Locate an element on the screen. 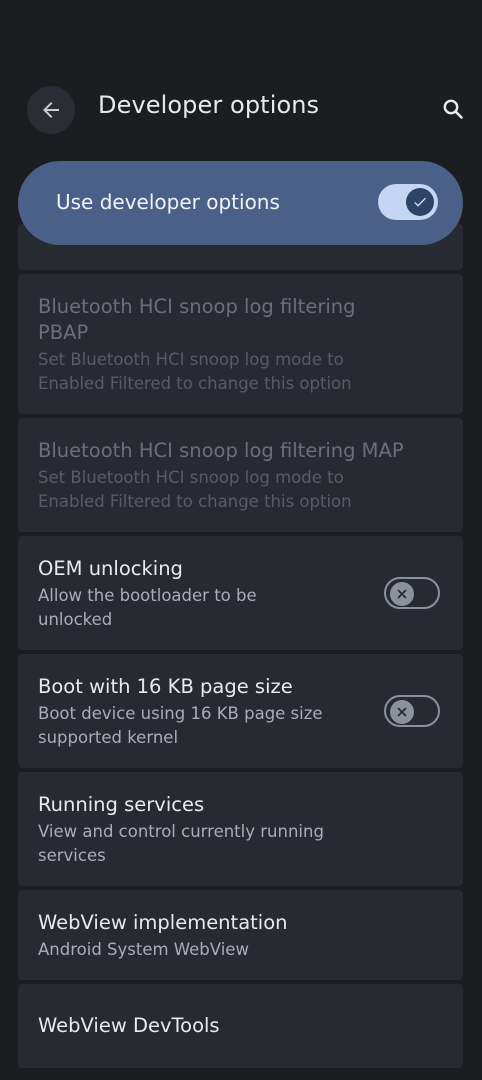 Image resolution: width=482 pixels, height=1080 pixels. boot-16kb-toggle is located at coordinates (412, 711).